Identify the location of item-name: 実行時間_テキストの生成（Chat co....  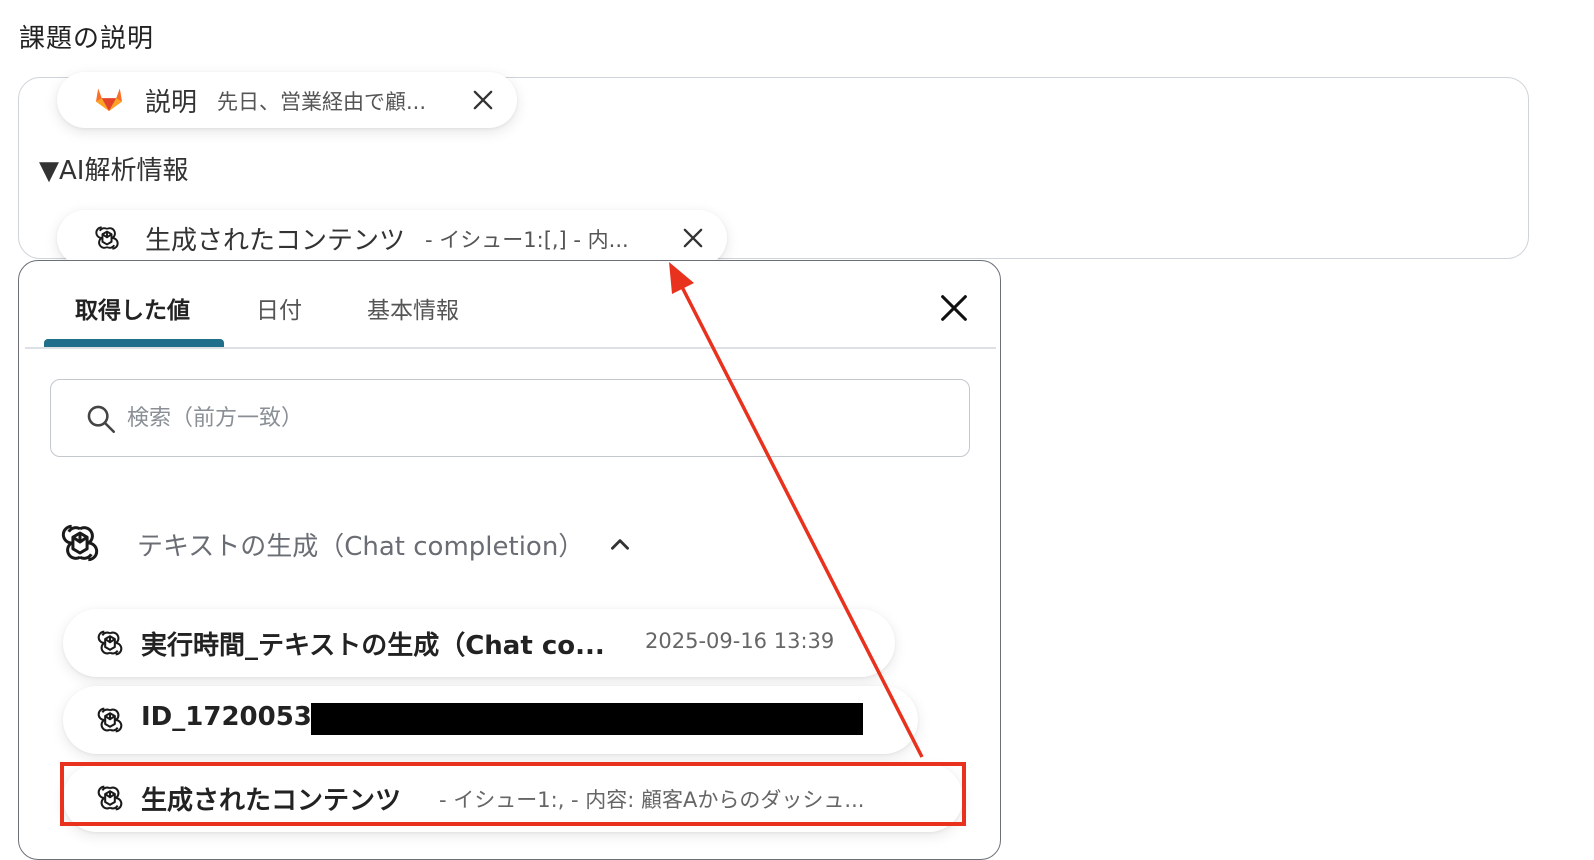
(373, 646).